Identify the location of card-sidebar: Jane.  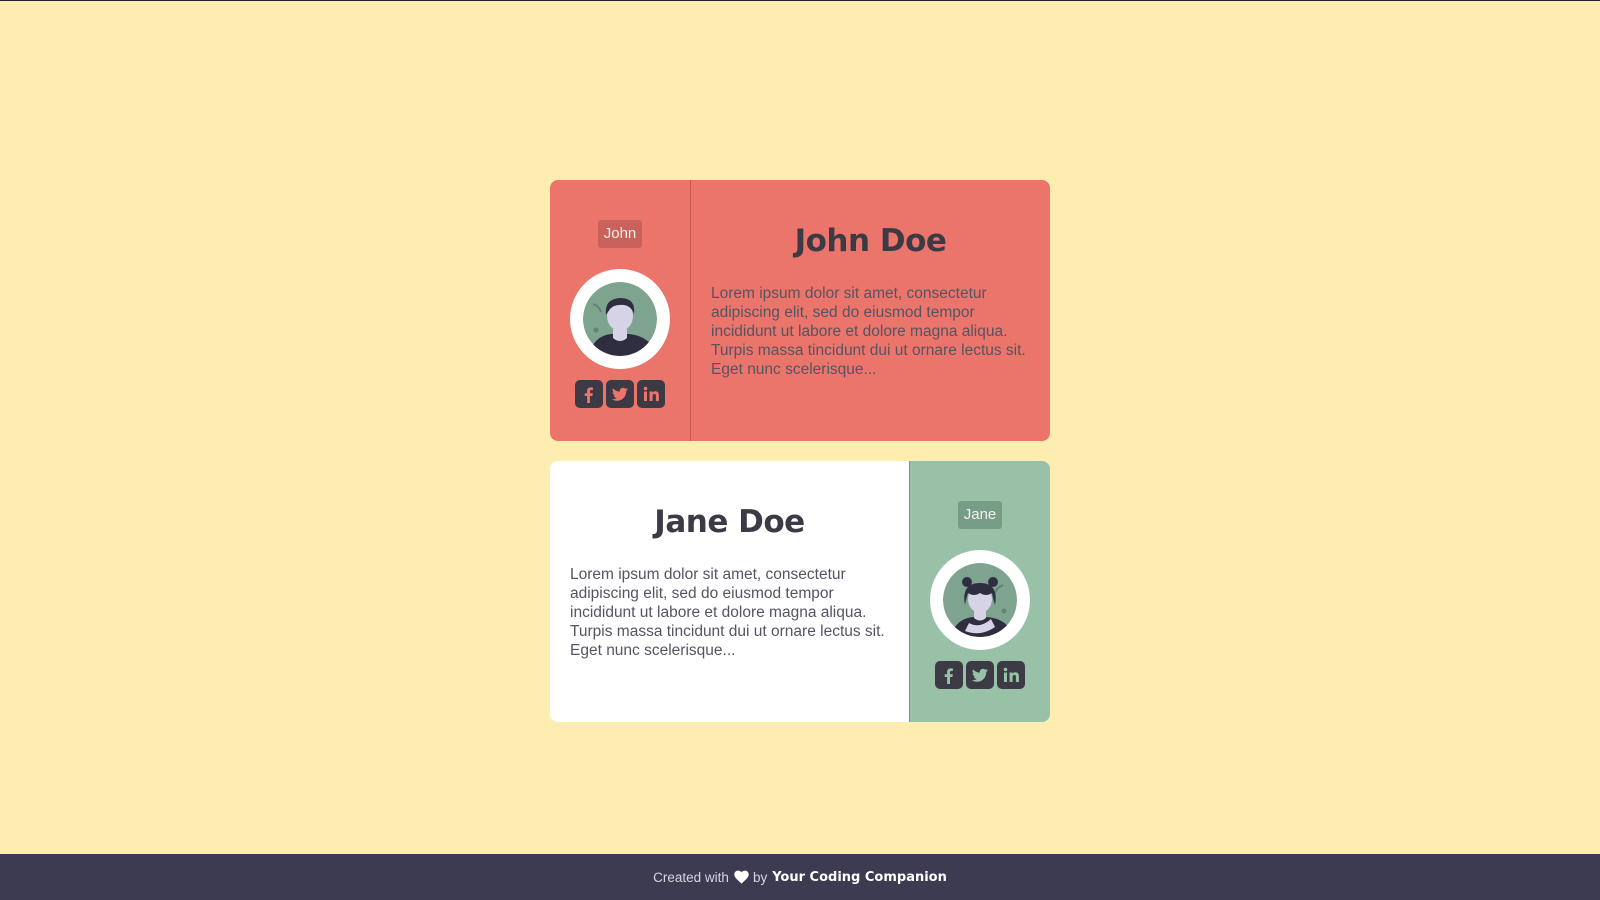
(979, 591).